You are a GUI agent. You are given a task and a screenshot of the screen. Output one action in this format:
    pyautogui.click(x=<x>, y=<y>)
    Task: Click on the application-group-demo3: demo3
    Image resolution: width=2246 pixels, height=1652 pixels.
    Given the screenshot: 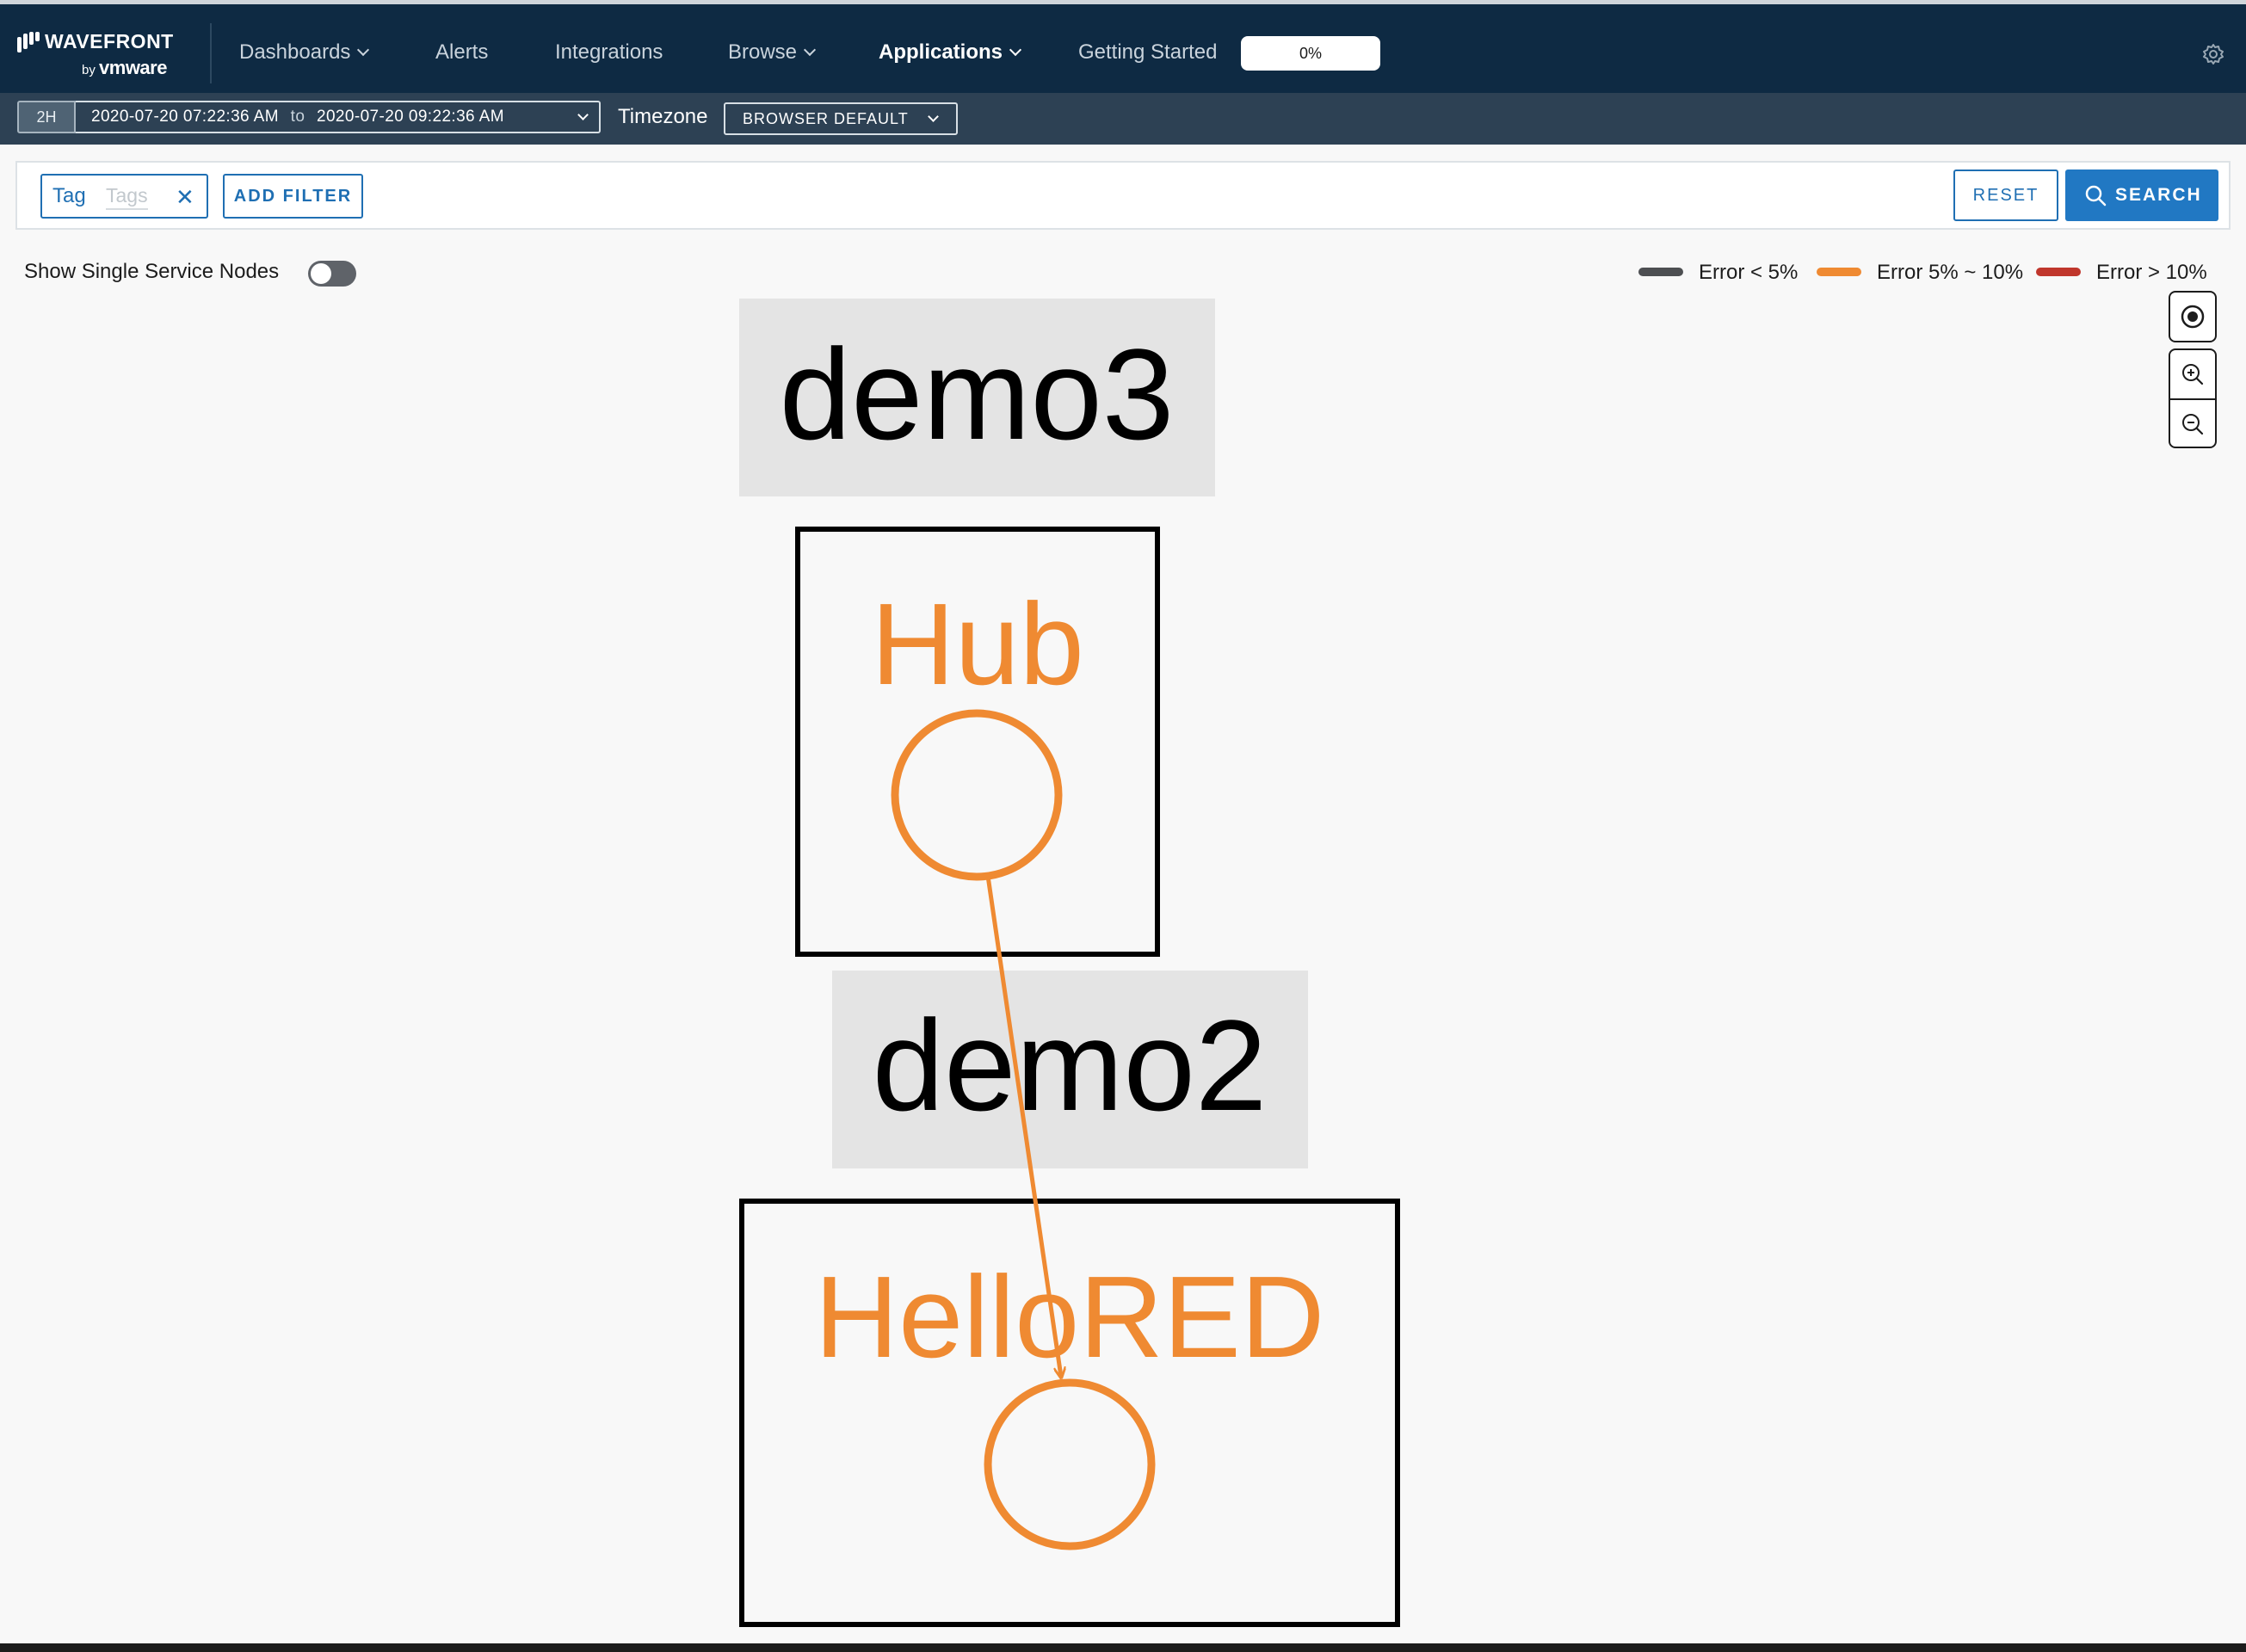 What is the action you would take?
    pyautogui.click(x=977, y=397)
    